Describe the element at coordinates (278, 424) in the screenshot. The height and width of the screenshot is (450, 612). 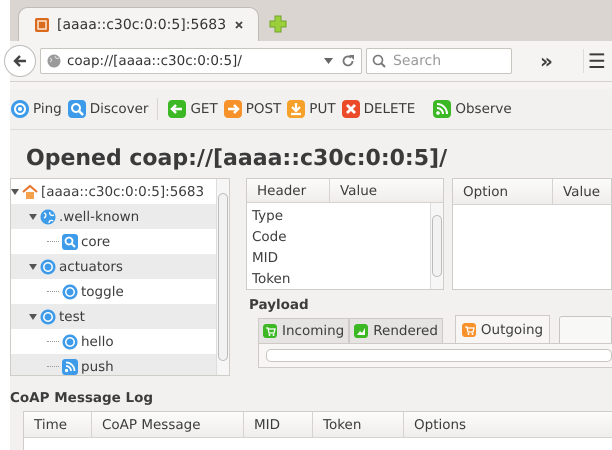
I see `column-header: MID` at that location.